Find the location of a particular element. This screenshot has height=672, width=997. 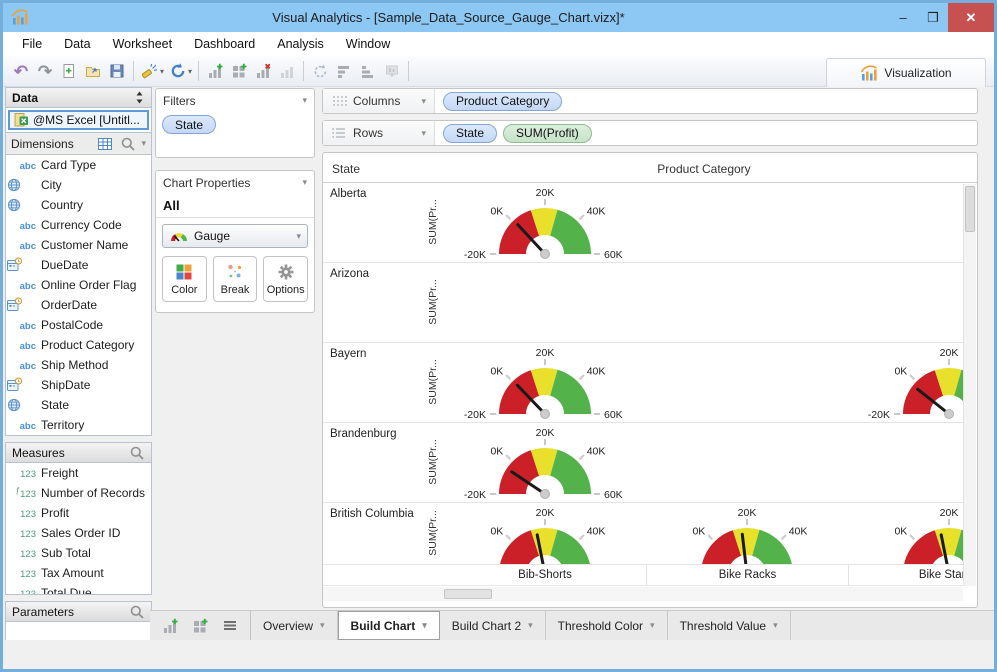

dimension-item-orderdate: OrderDate is located at coordinates (78, 305).